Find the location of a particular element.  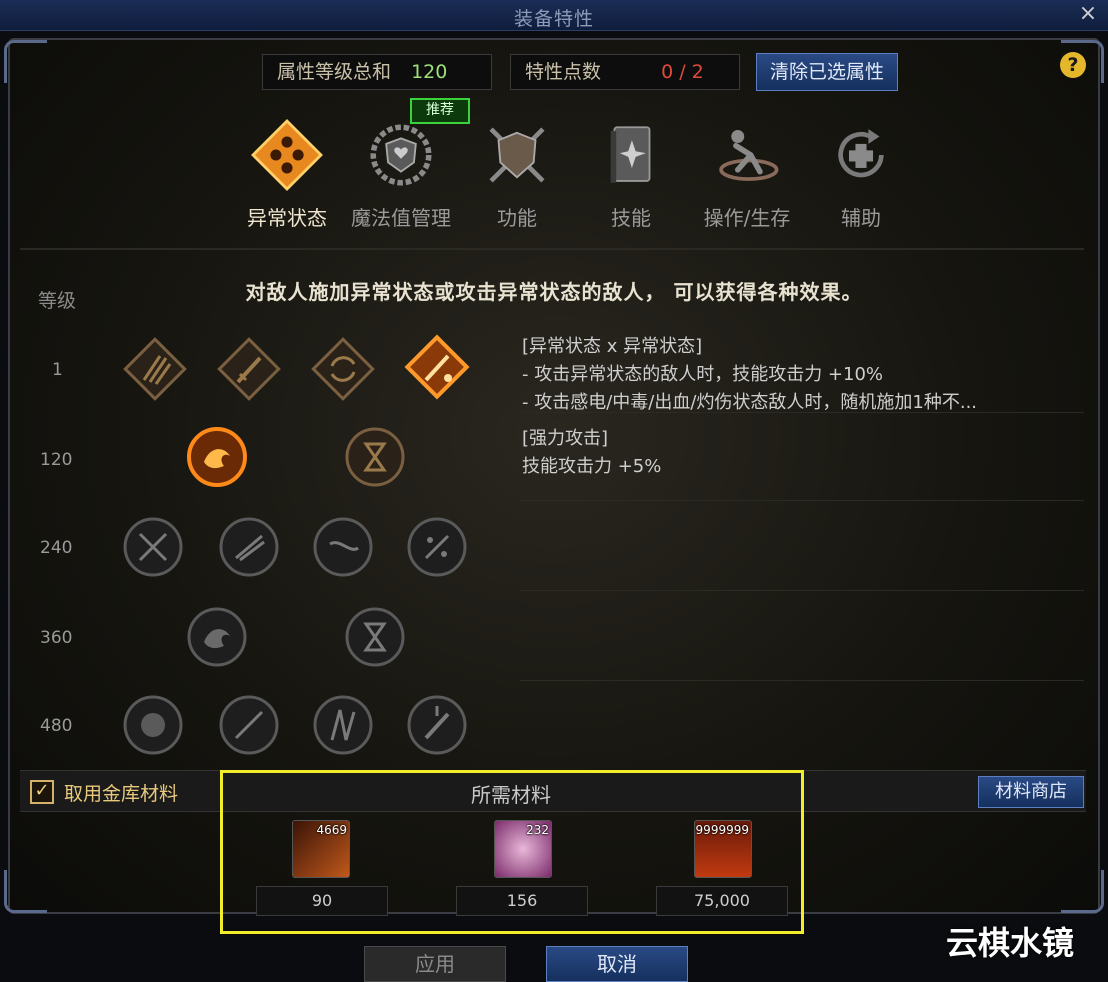

effect-line: 技能攻击力 +5% is located at coordinates (592, 466).